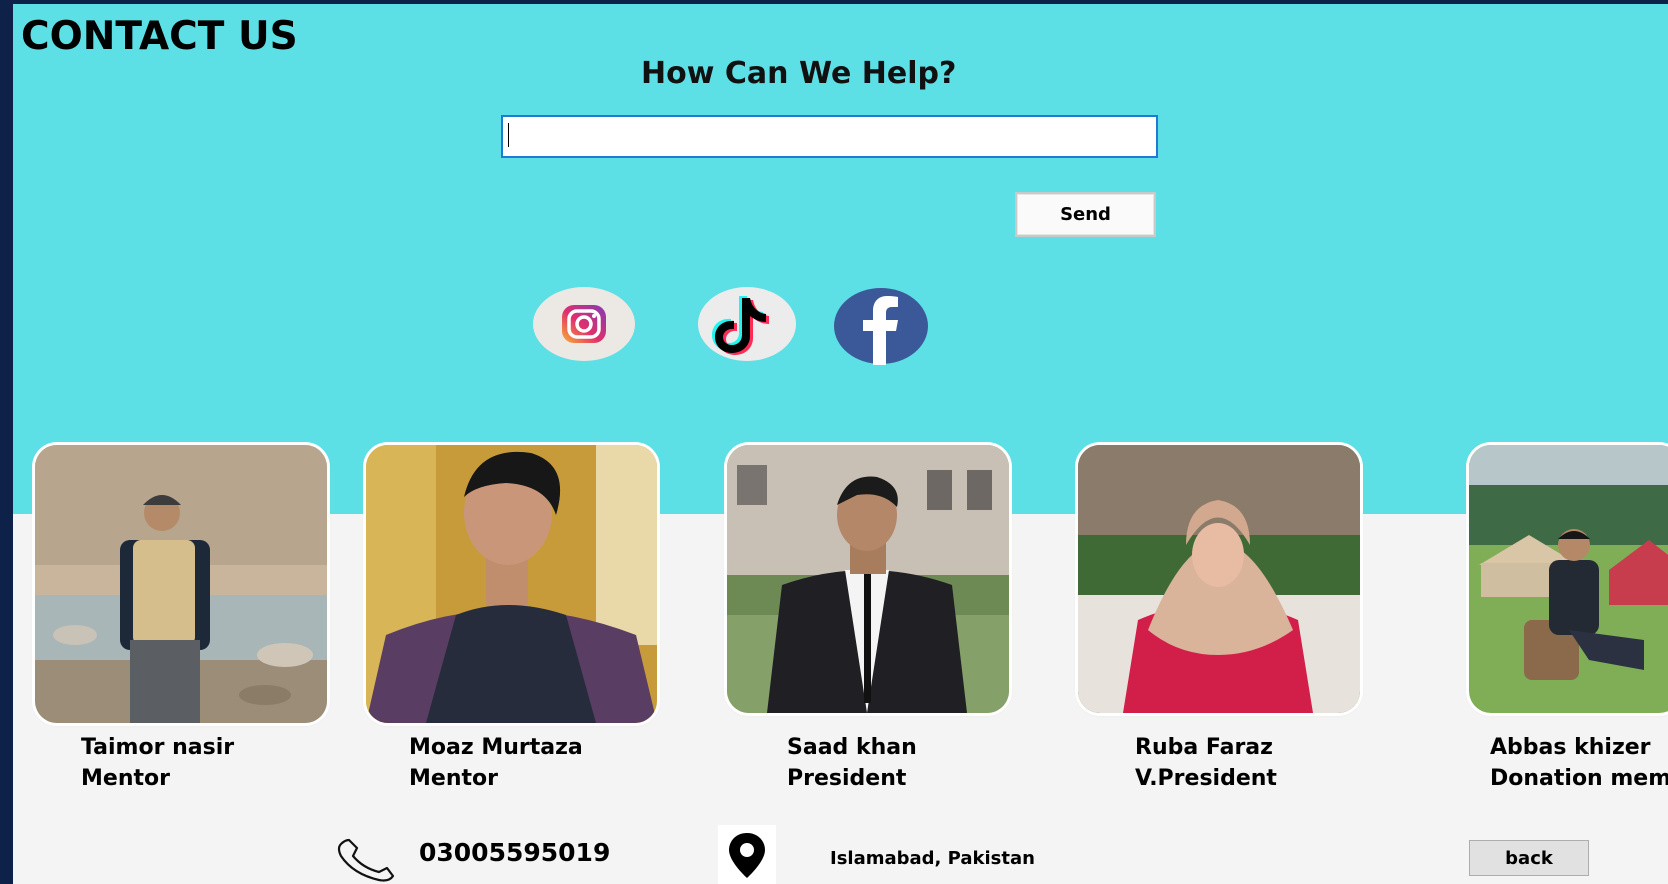 This screenshot has width=1668, height=884. What do you see at coordinates (496, 747) in the screenshot?
I see `member-name-2: Moaz Murtaza` at bounding box center [496, 747].